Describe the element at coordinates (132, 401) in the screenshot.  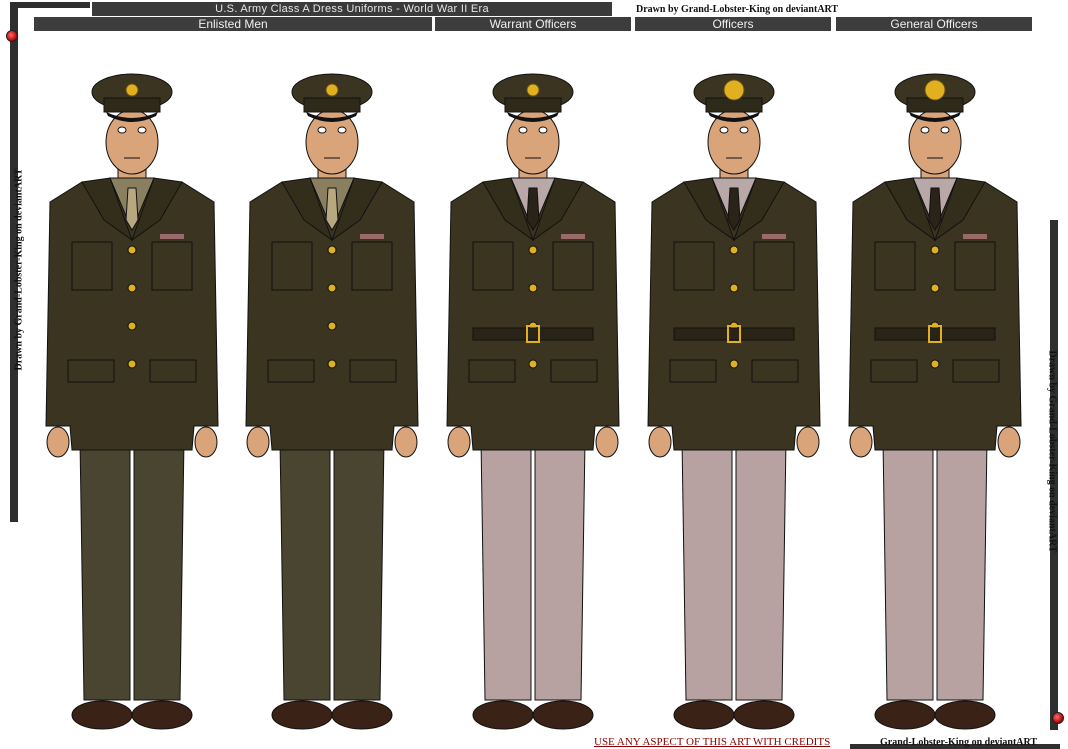
I see `figure-enlisted-private` at that location.